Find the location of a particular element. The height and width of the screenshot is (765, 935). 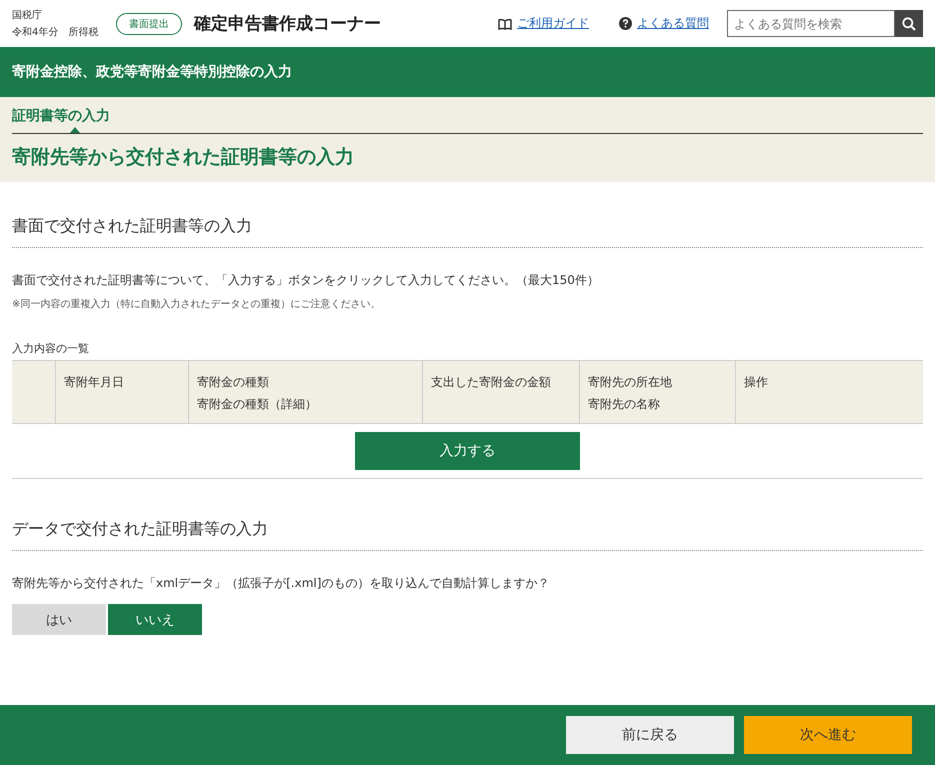

column-header: 寄附年月日 is located at coordinates (121, 392).